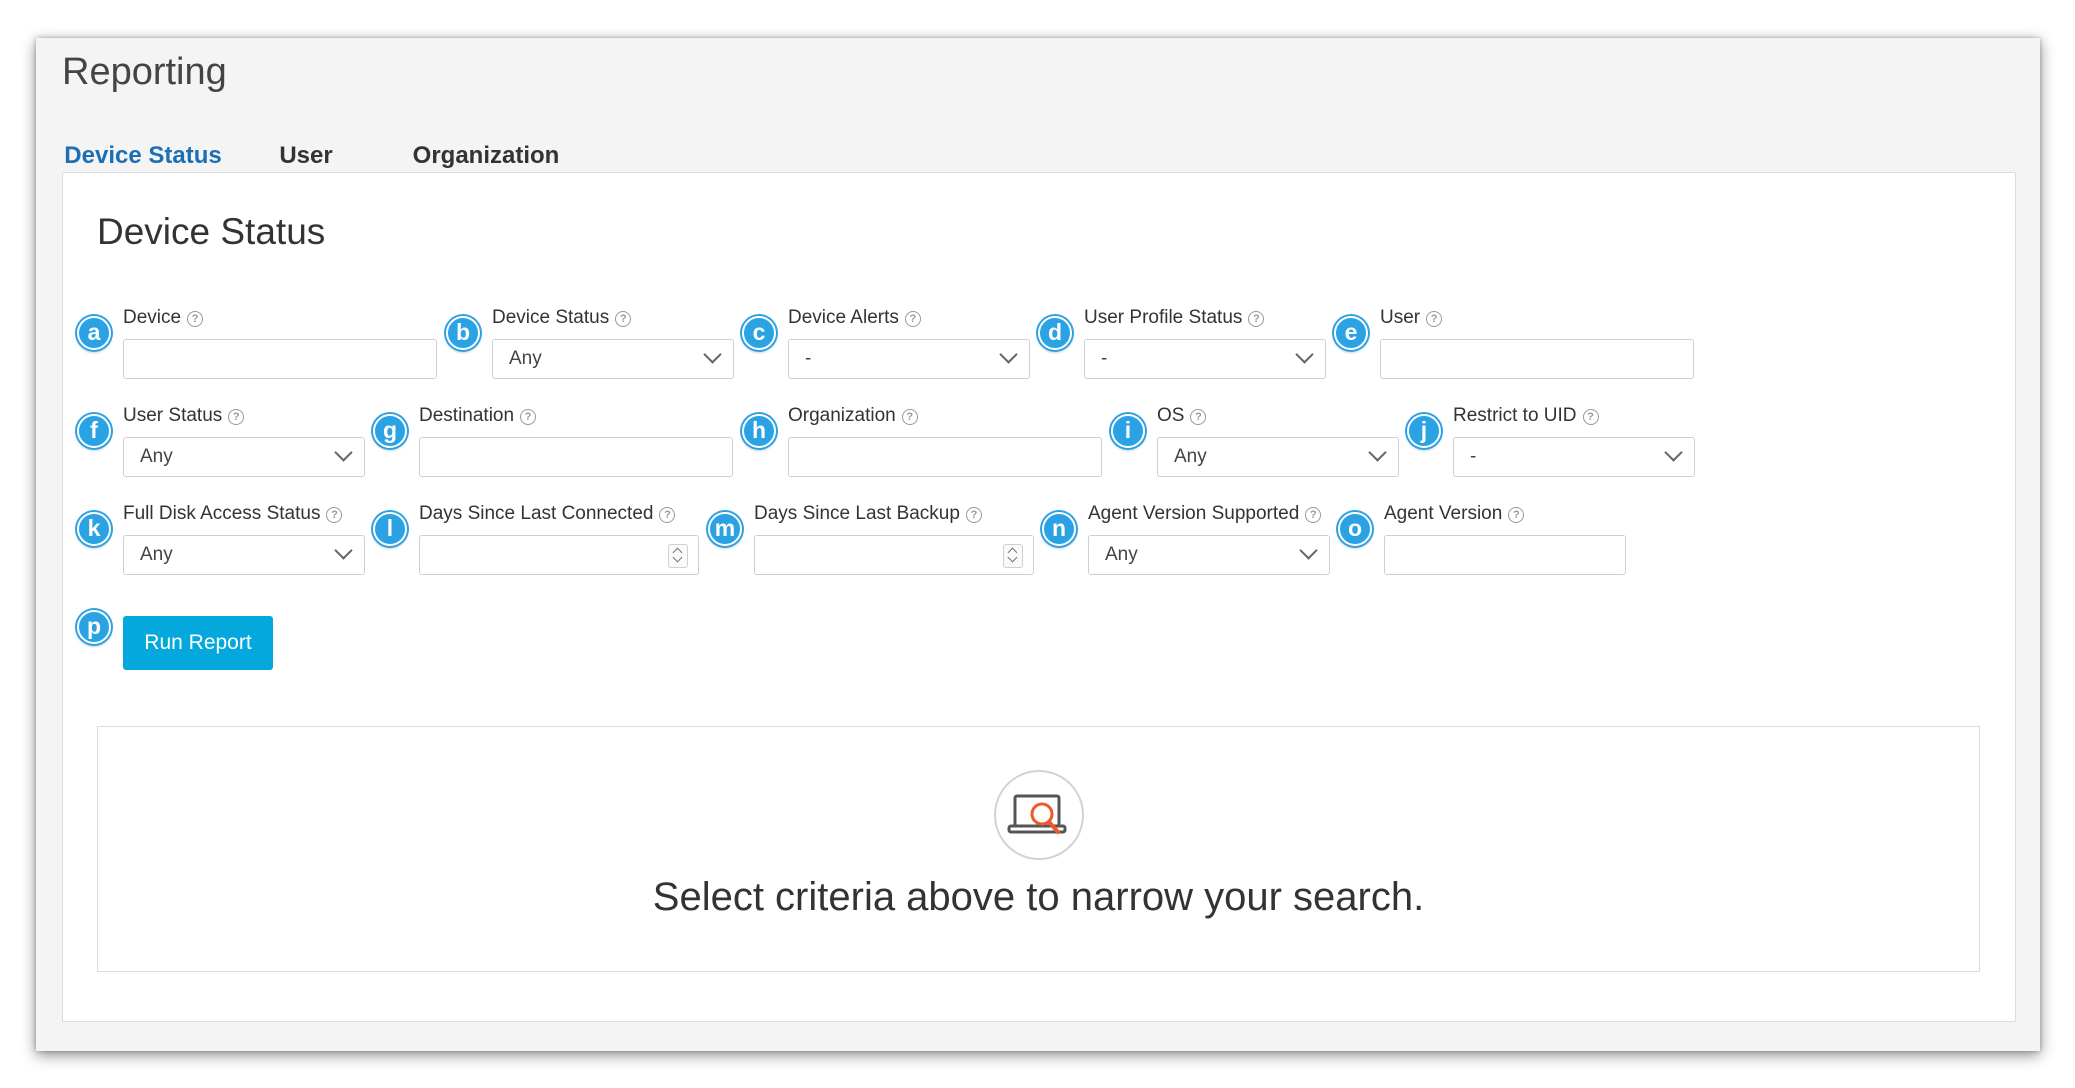  Describe the element at coordinates (463, 333) in the screenshot. I see `marker-b: b` at that location.